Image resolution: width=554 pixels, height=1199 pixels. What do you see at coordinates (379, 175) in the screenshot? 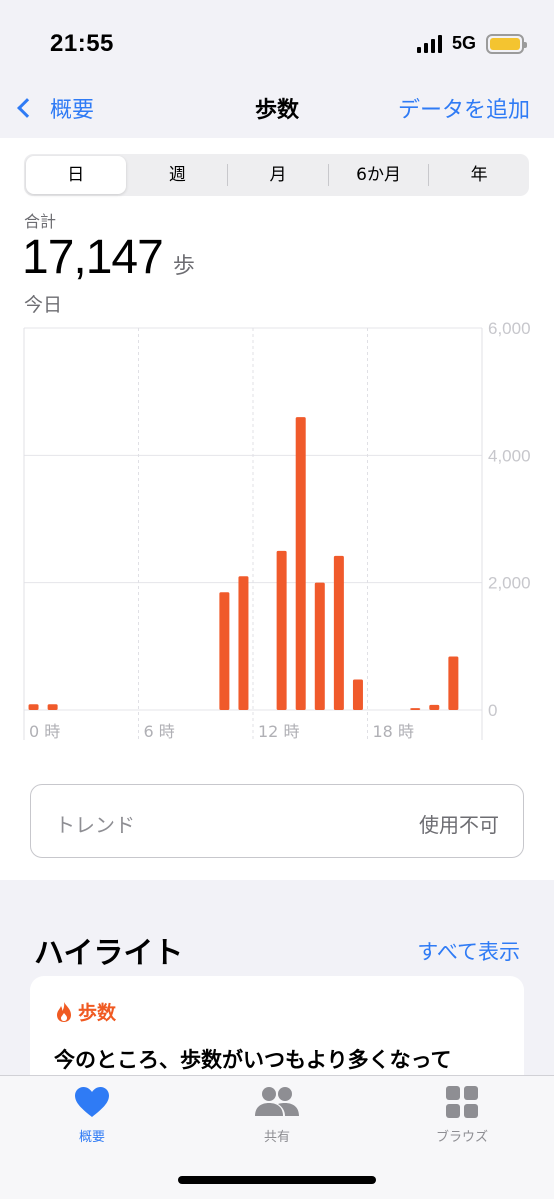
I see `segment-6-months: 6か月` at bounding box center [379, 175].